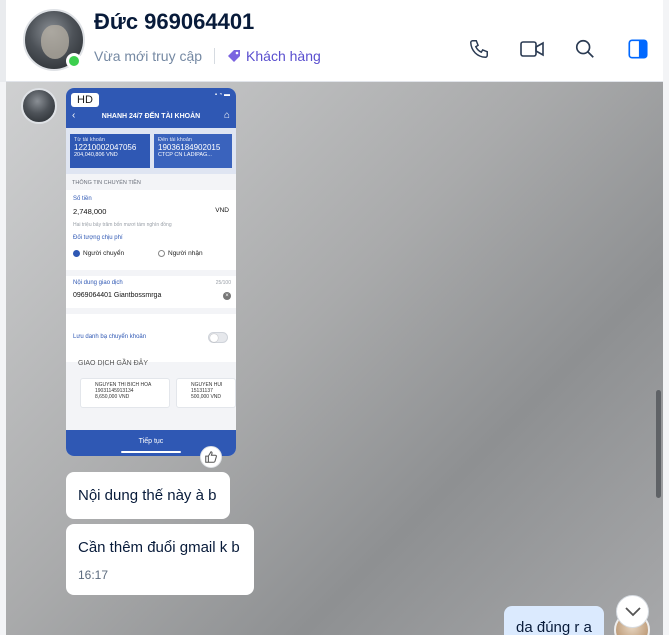  I want to click on like-reaction-button, so click(211, 457).